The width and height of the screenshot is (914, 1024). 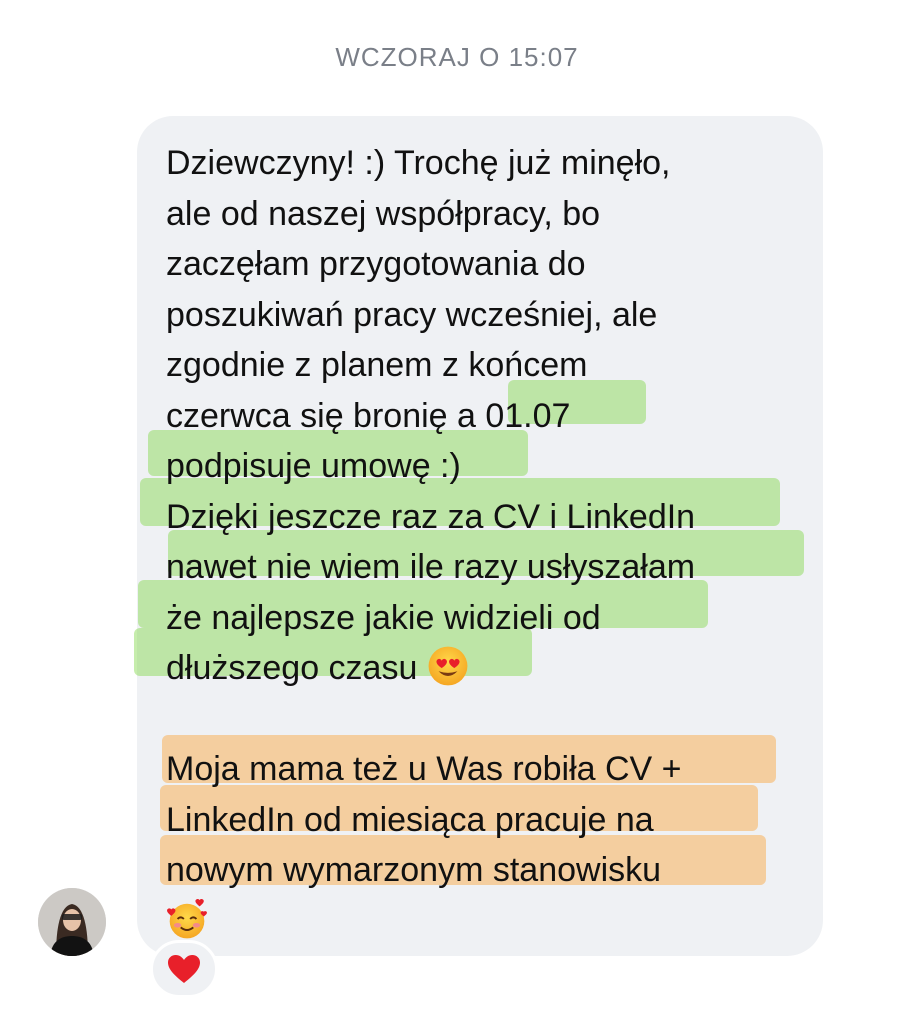 I want to click on message-line: że najlepsze jakie widzieli od, so click(x=383, y=617).